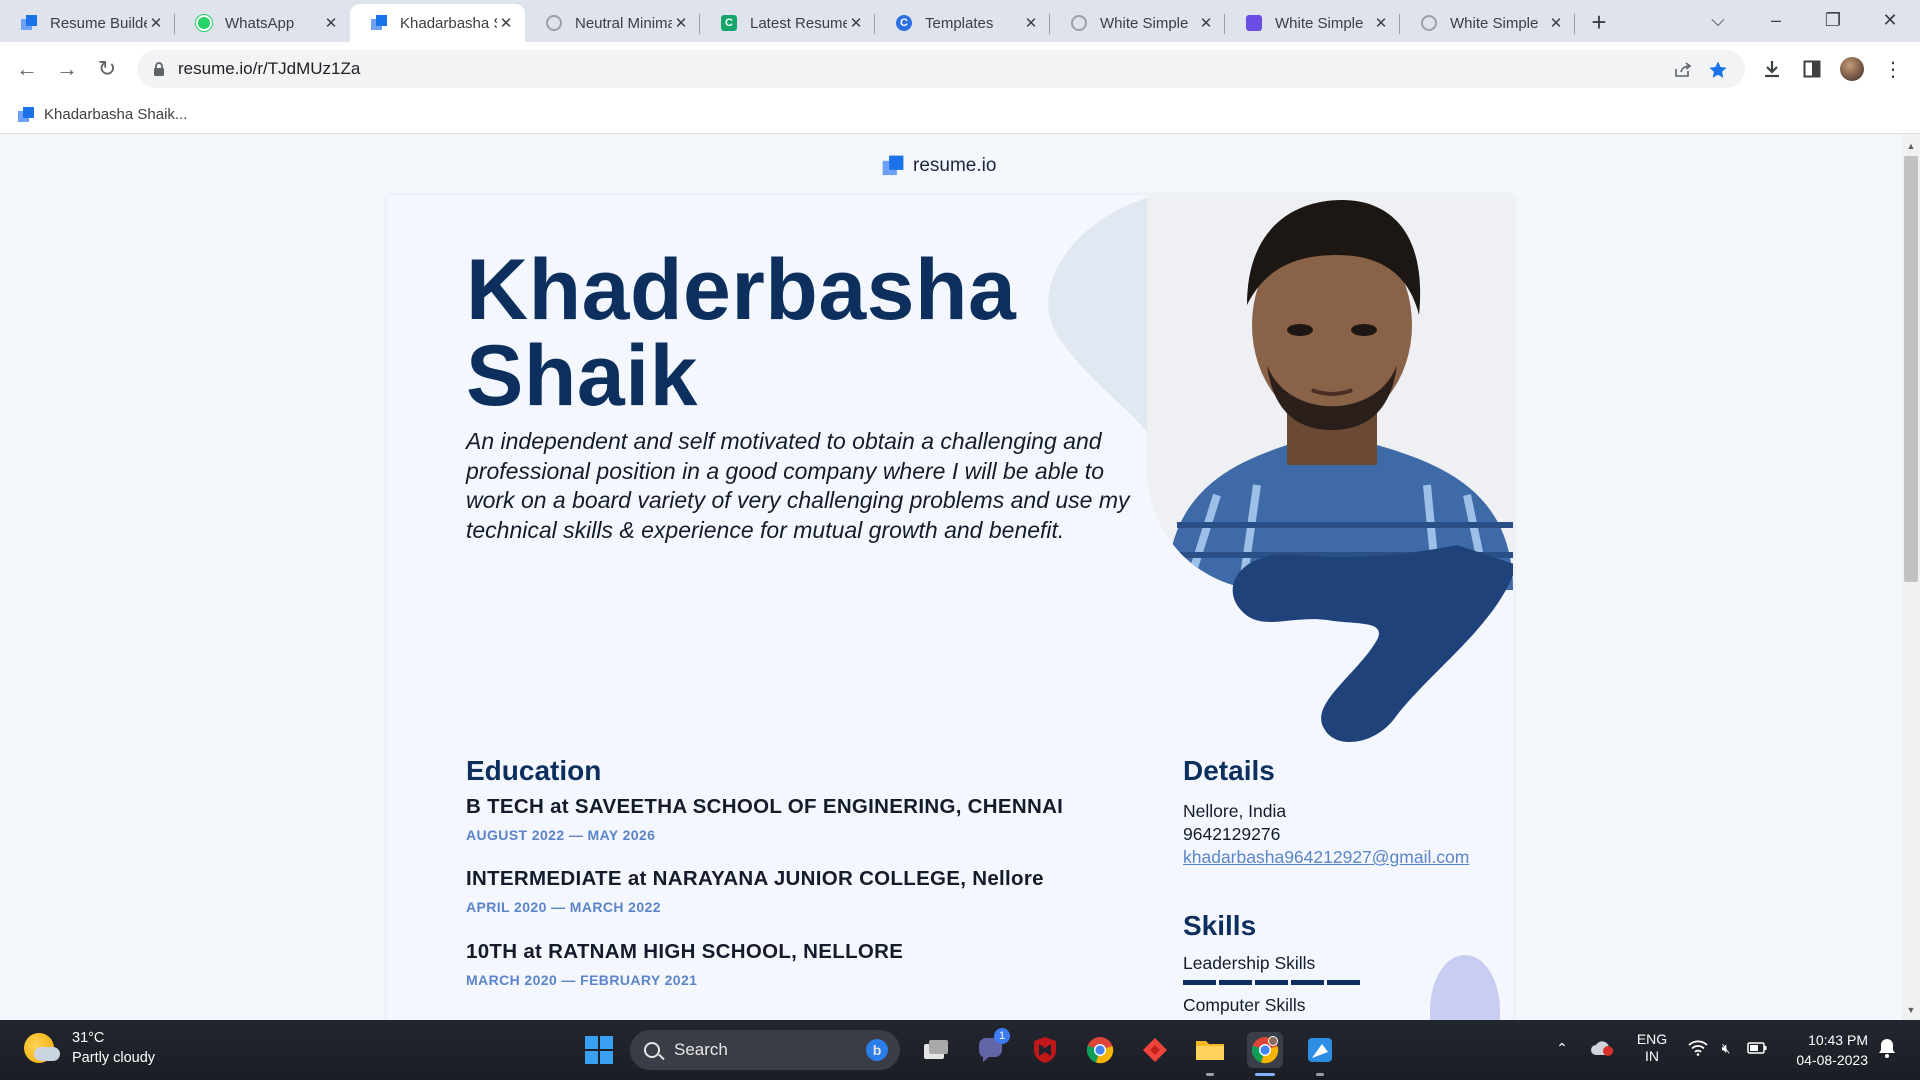 The height and width of the screenshot is (1080, 1920). Describe the element at coordinates (741, 333) in the screenshot. I see `resume-name: Khaderbasha Shaik` at that location.